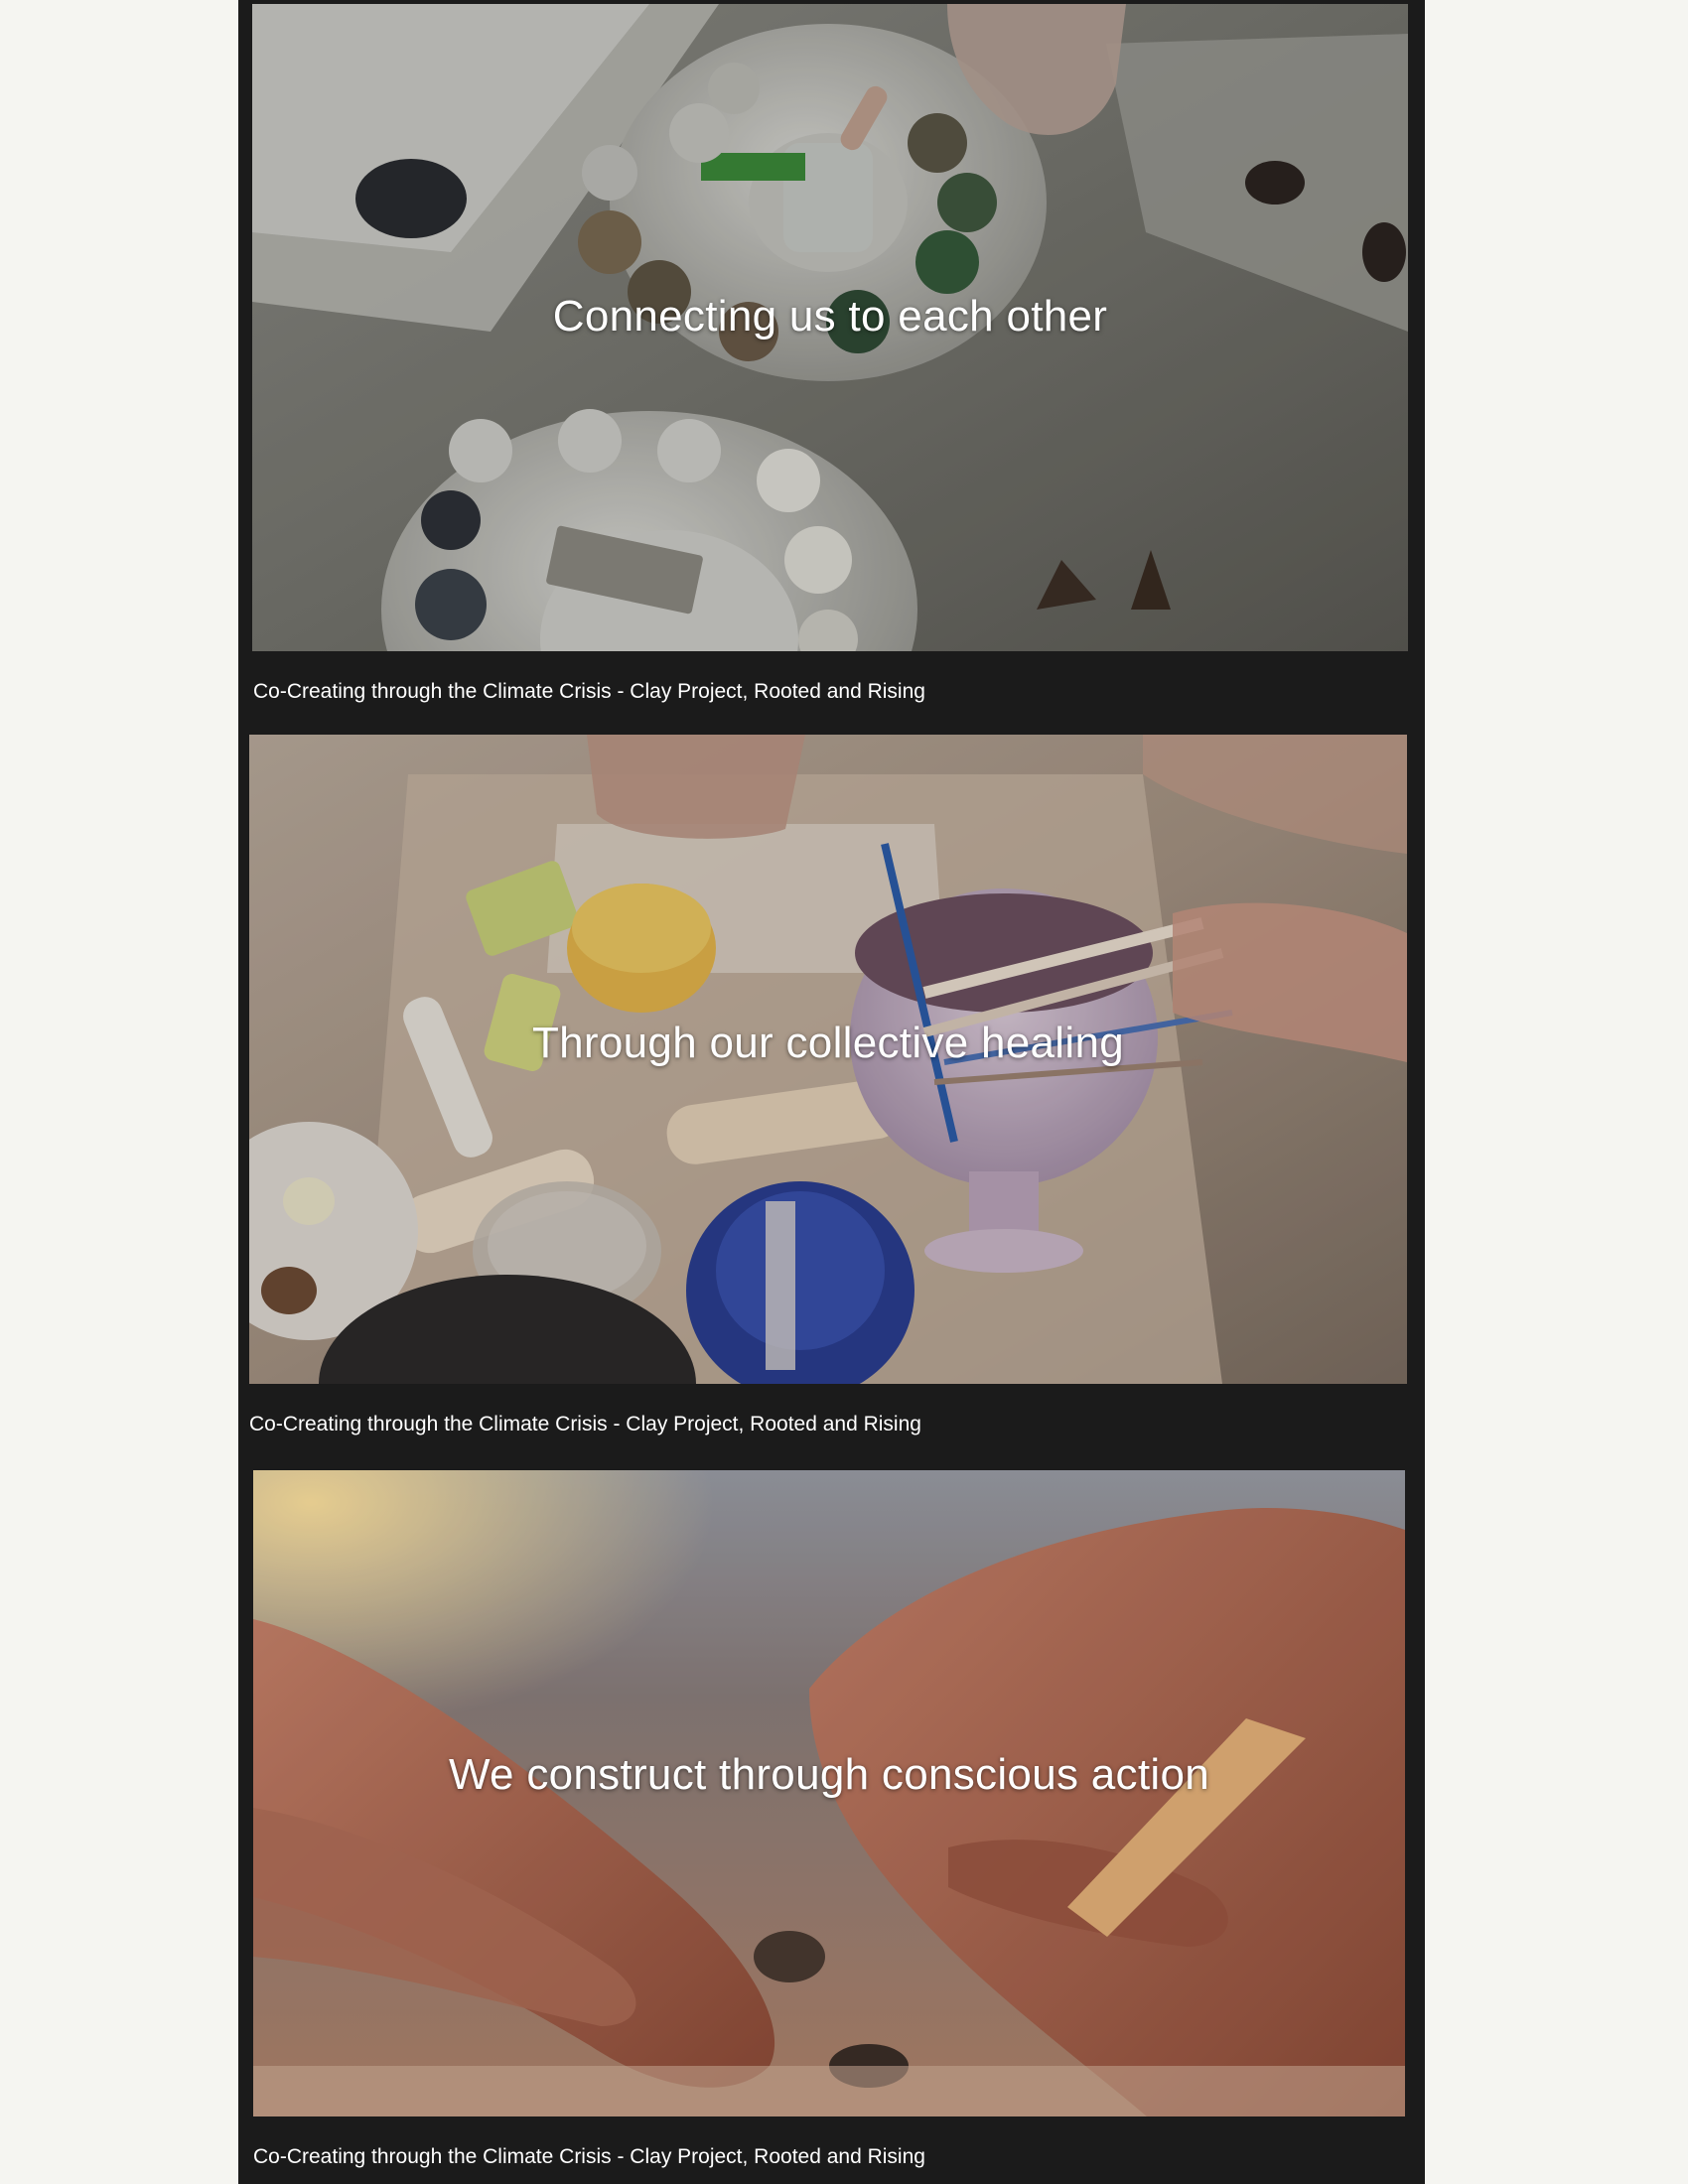 The width and height of the screenshot is (1688, 2184). Describe the element at coordinates (830, 316) in the screenshot. I see `video-overlay-text-1: Connecting us to each other` at that location.